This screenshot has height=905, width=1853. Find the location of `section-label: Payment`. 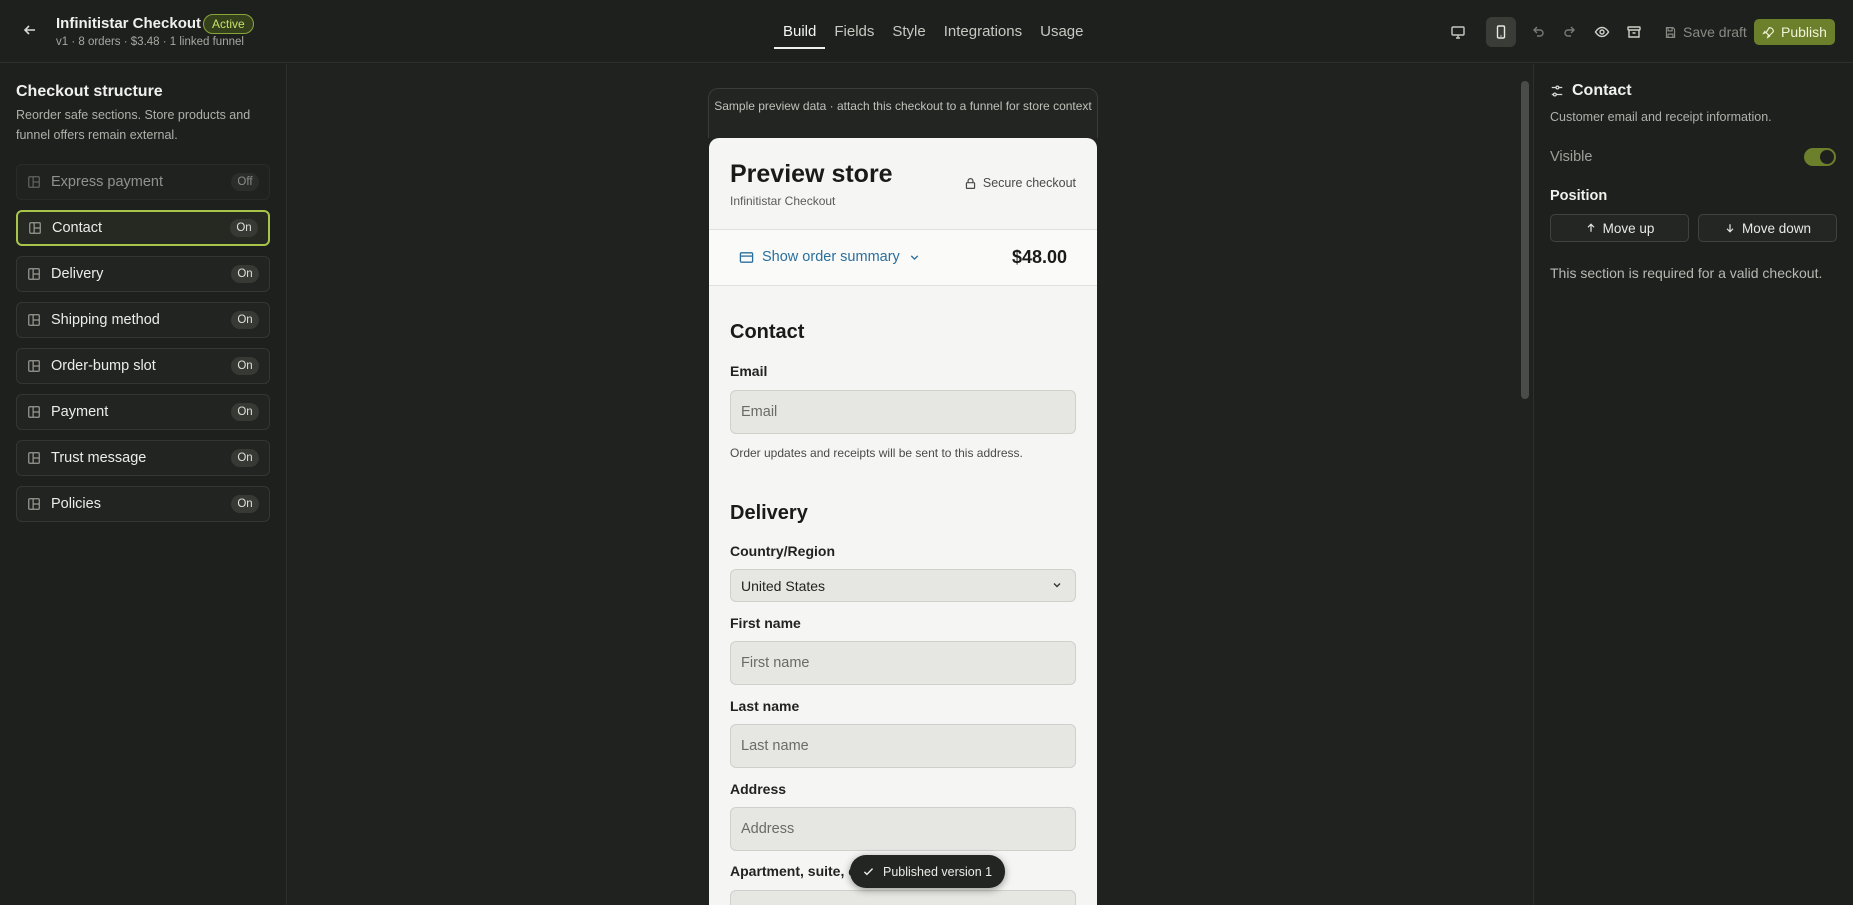

section-label: Payment is located at coordinates (80, 412).